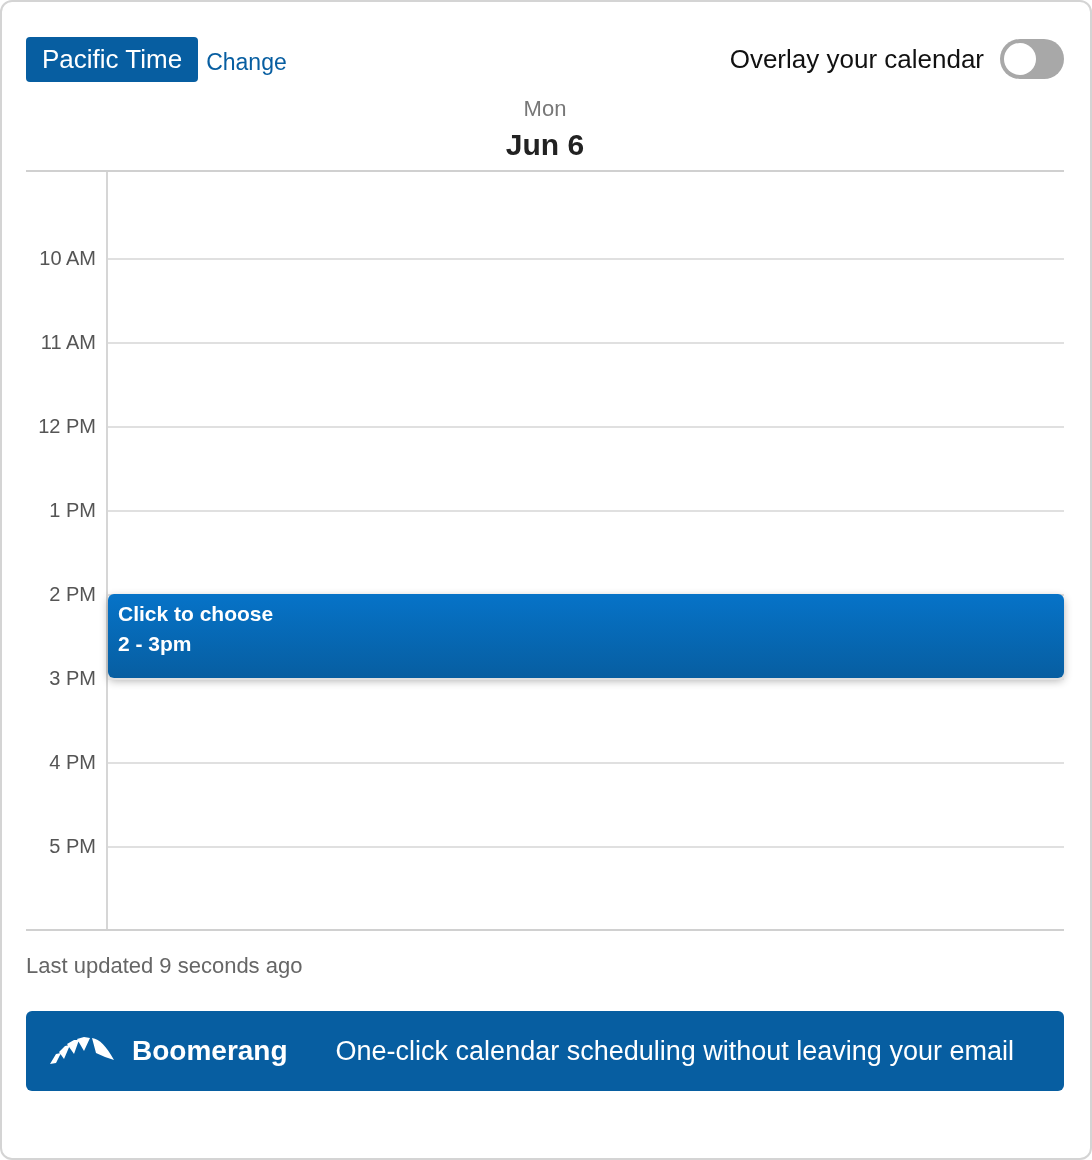 This screenshot has width=1092, height=1160. What do you see at coordinates (856, 59) in the screenshot?
I see `overlay-label: Overlay your calendar` at bounding box center [856, 59].